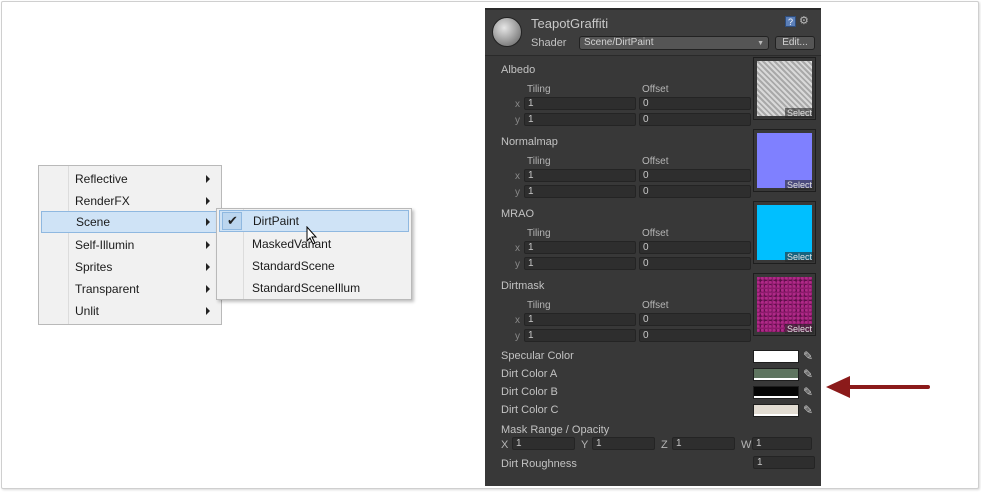 This screenshot has width=981, height=492. What do you see at coordinates (529, 142) in the screenshot?
I see `texture-name: Normalmap` at bounding box center [529, 142].